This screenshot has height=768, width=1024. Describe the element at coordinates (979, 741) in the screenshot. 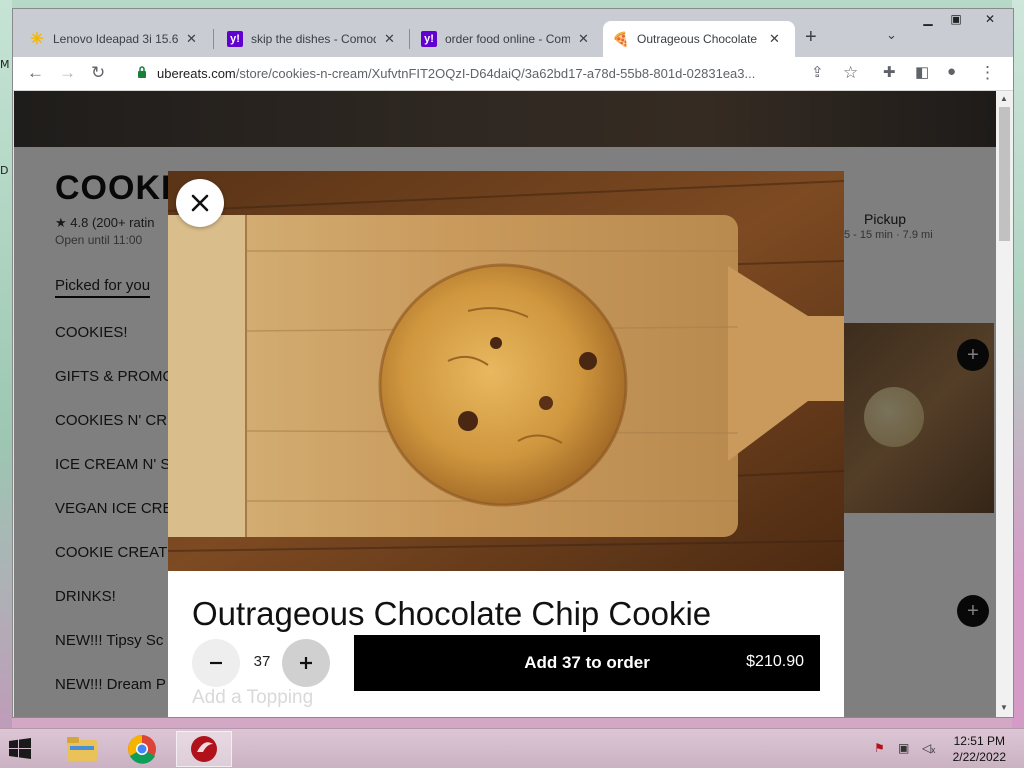

I see `clock-time: 12:51 PM` at that location.